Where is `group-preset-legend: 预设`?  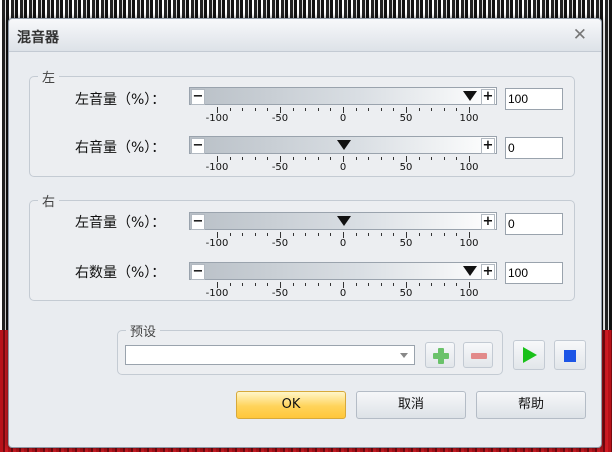
group-preset-legend: 预设 is located at coordinates (143, 332).